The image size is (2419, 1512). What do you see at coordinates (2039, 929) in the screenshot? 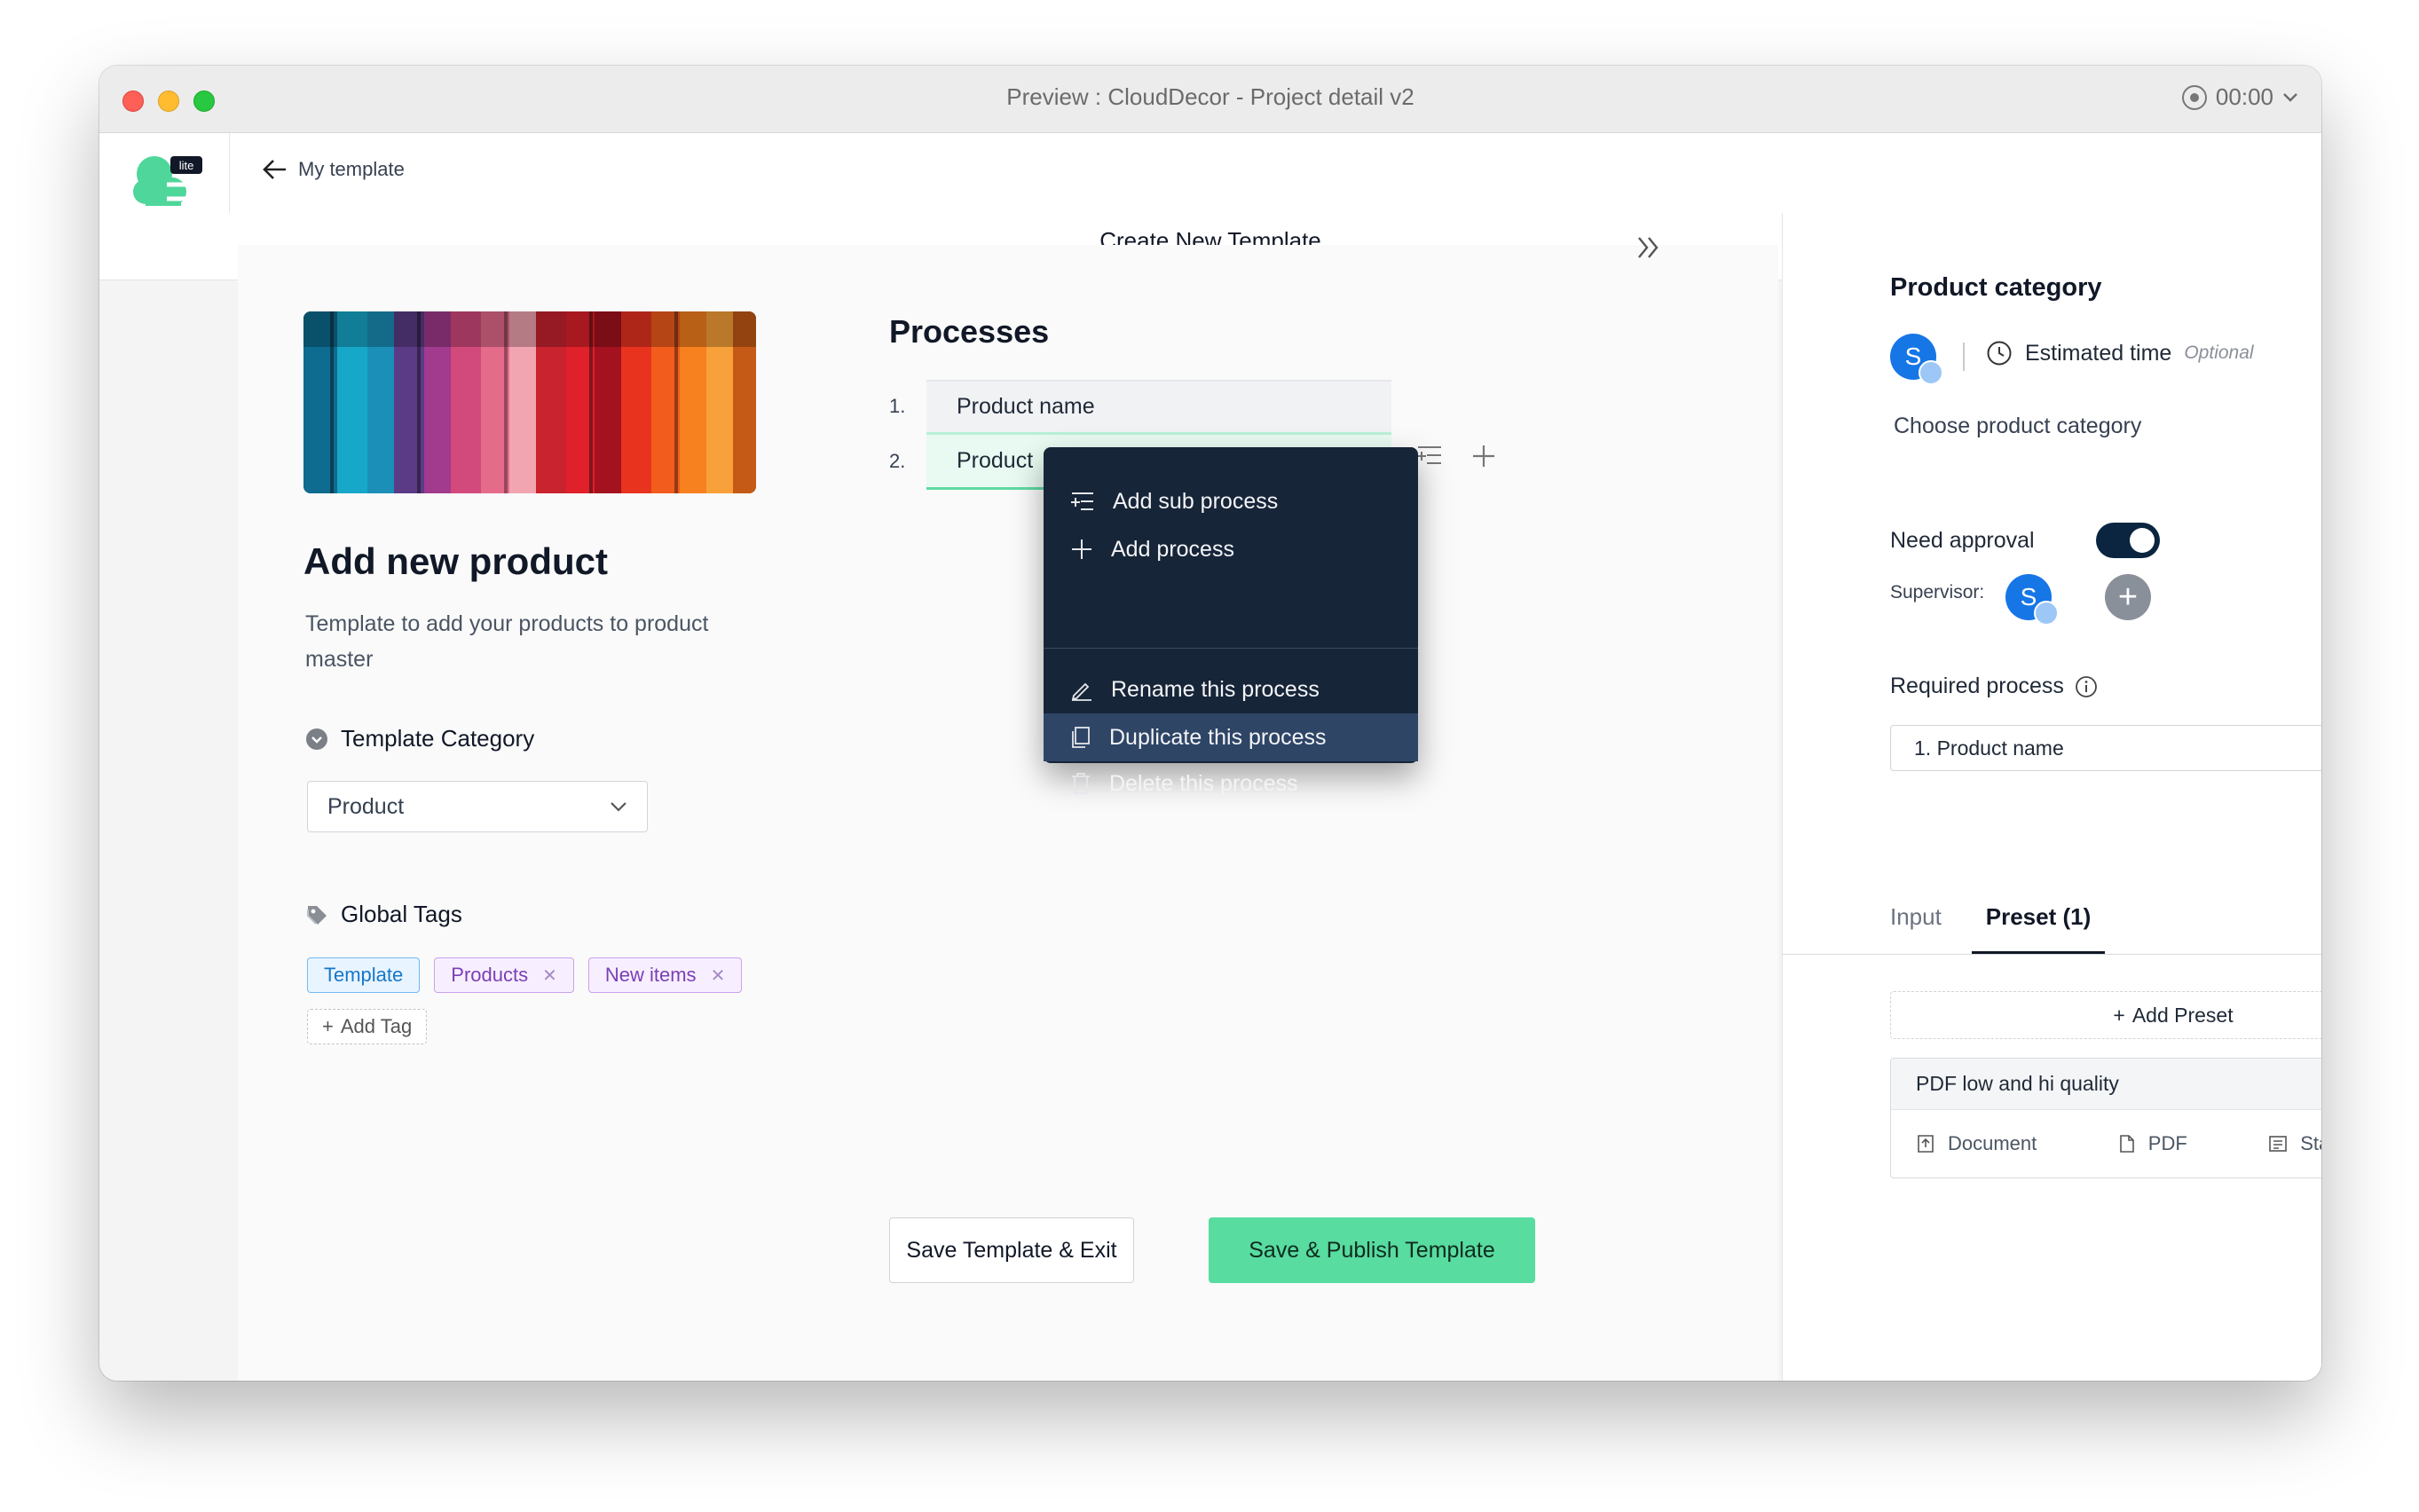
I see `tab-preset: Preset (1)` at bounding box center [2039, 929].